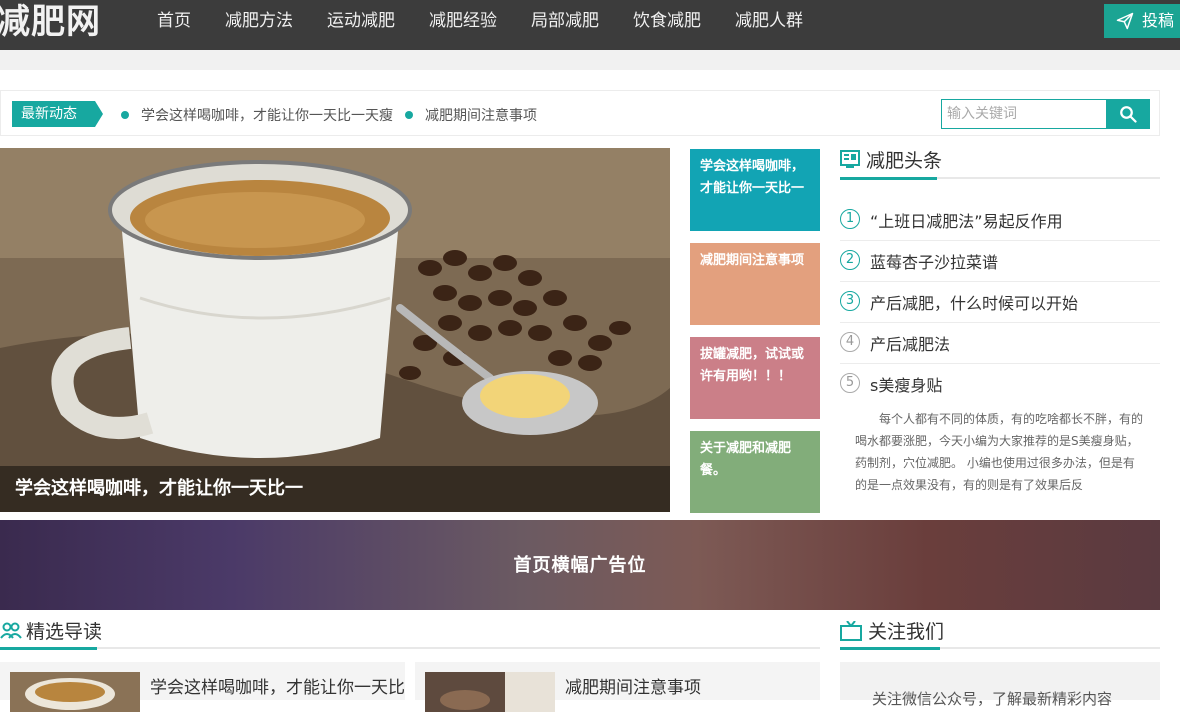 The image size is (1180, 712). Describe the element at coordinates (667, 21) in the screenshot. I see `nav-diet: 饮食减肥` at that location.